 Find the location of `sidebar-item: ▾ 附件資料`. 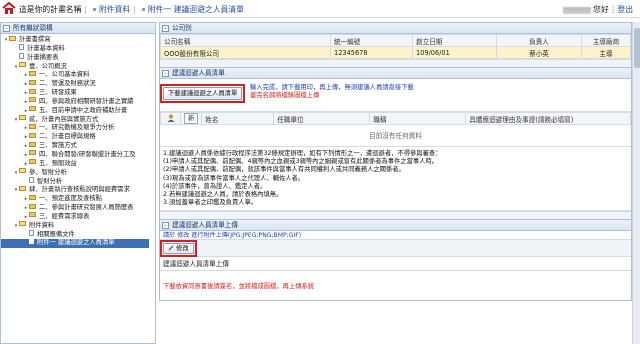

sidebar-item: ▾ 附件資料 is located at coordinates (78, 226).